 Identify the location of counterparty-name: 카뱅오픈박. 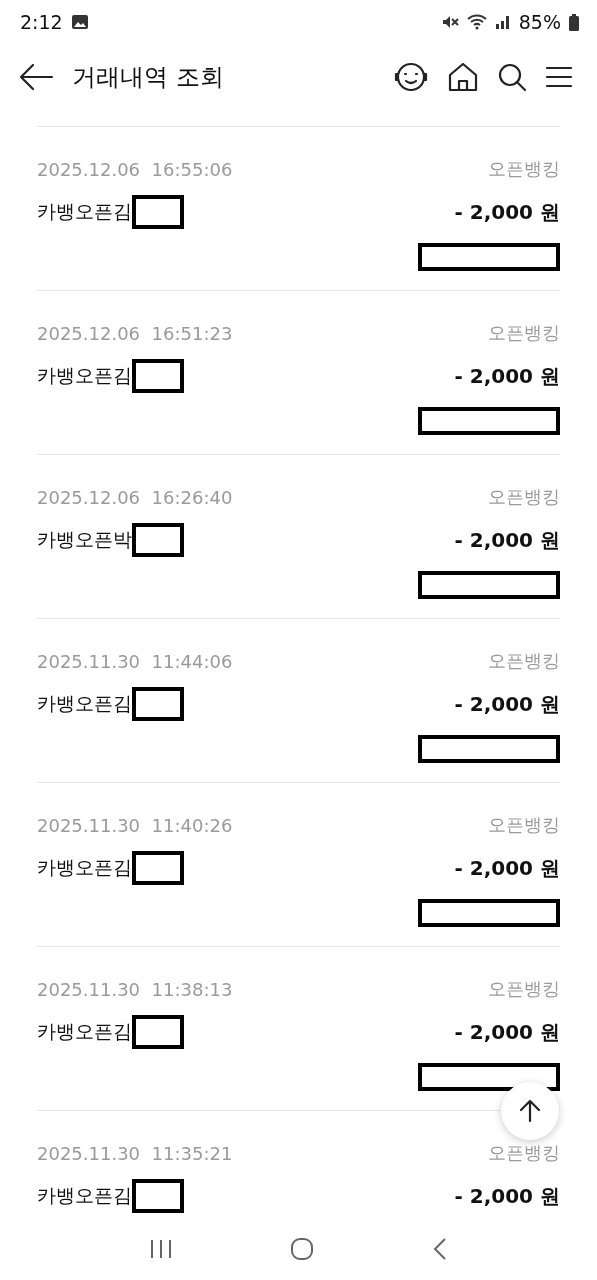
(84, 539).